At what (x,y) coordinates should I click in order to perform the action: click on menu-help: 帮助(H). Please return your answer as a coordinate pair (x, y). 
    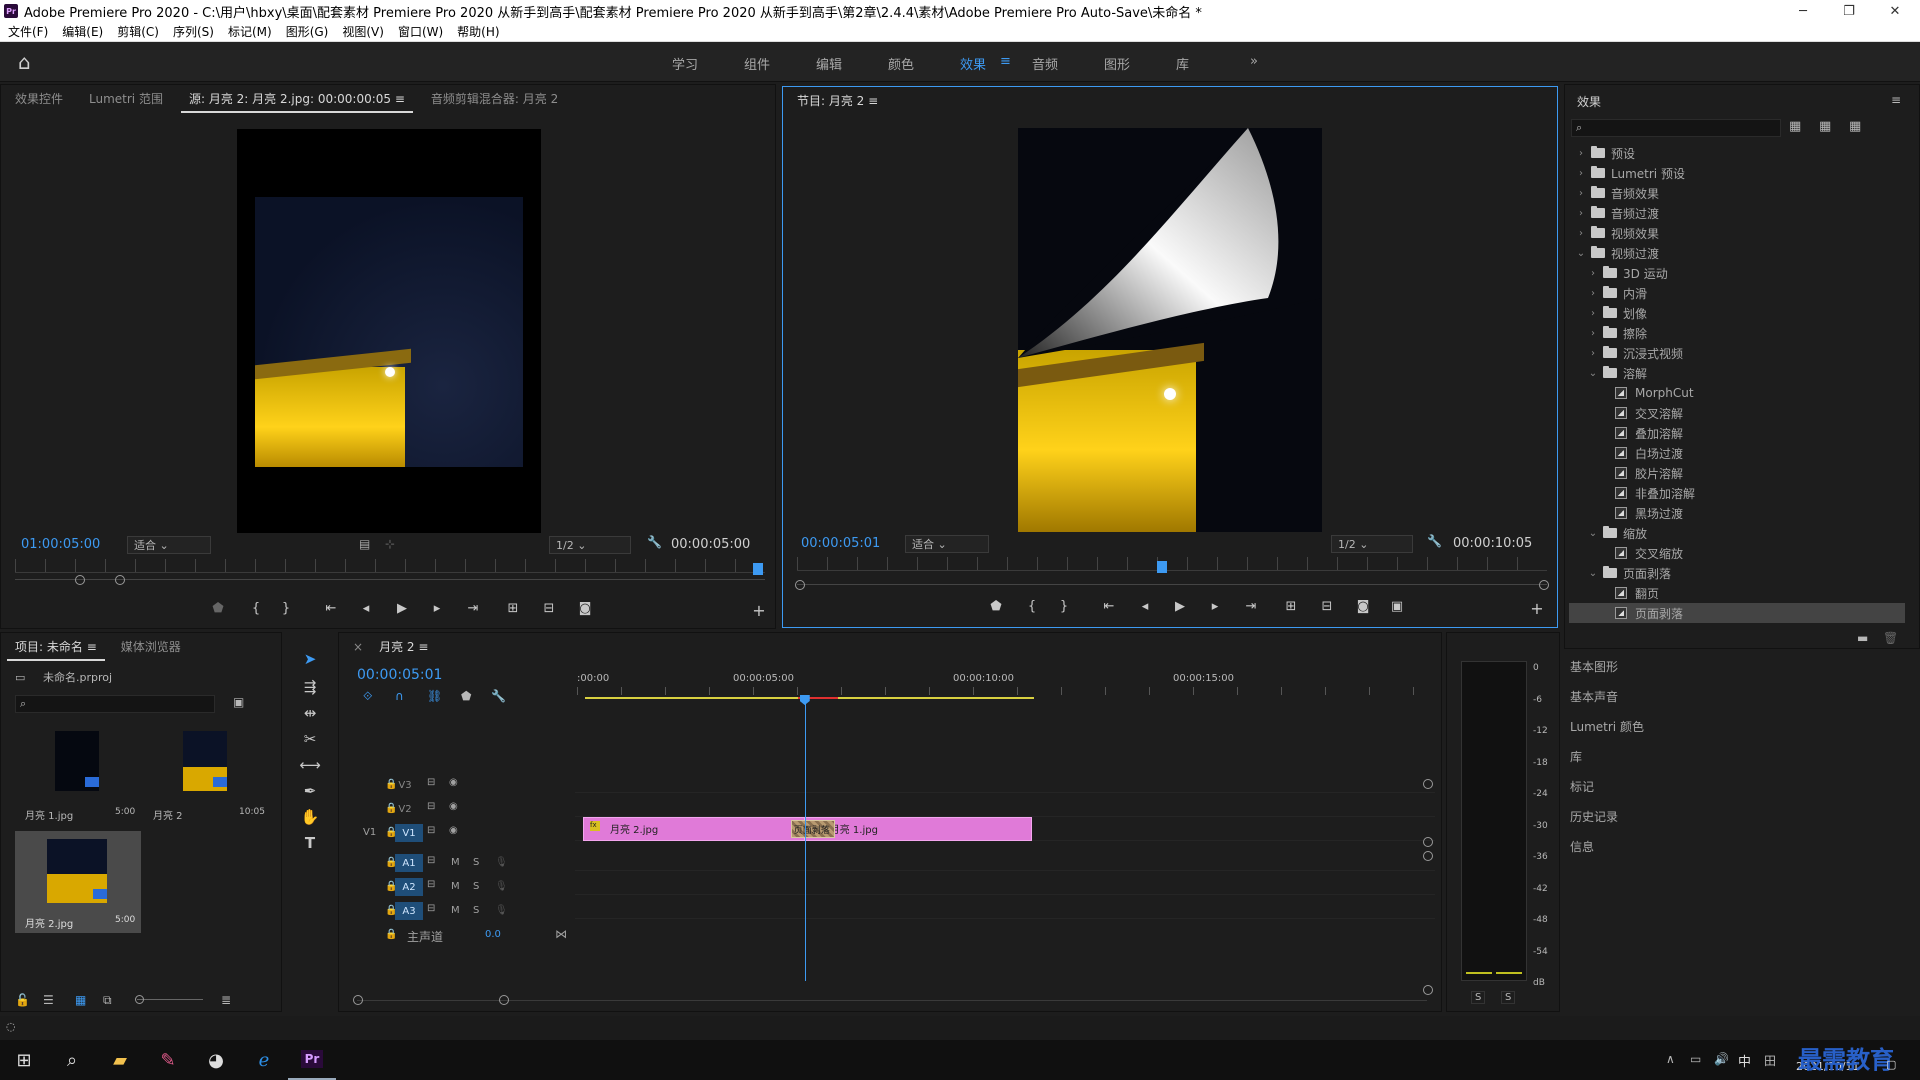
    Looking at the image, I should click on (478, 31).